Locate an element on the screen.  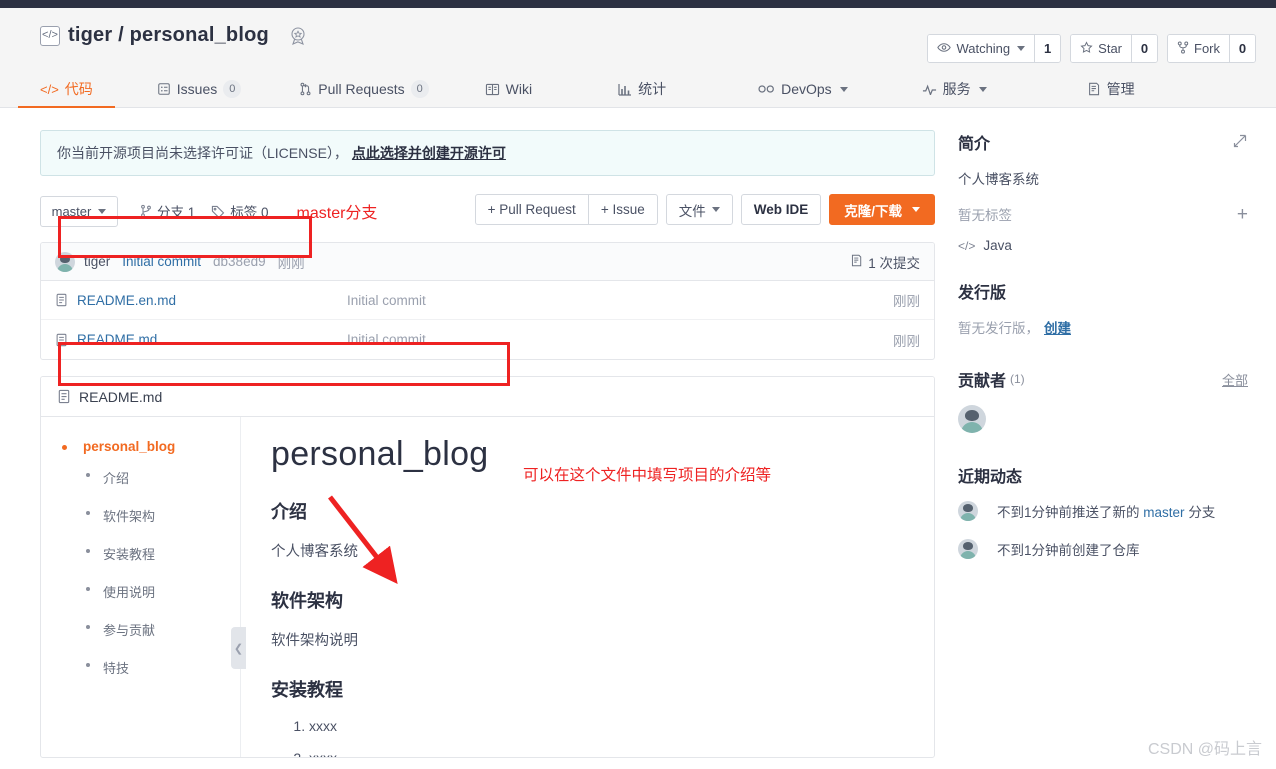
sidebar-contributors-count: (1) is located at coordinates (1017, 379).